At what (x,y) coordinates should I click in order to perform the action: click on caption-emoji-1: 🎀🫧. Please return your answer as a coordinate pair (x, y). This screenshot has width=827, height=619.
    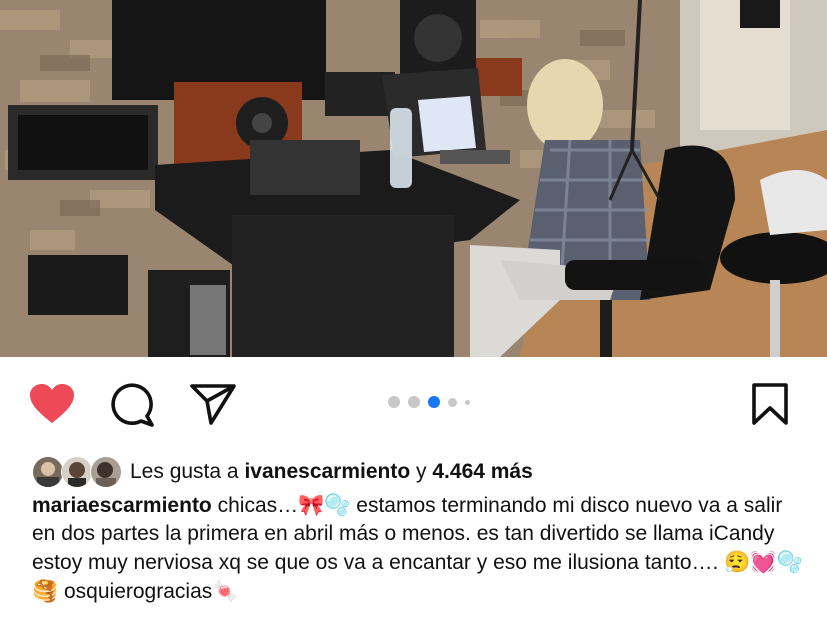
    Looking at the image, I should click on (324, 505).